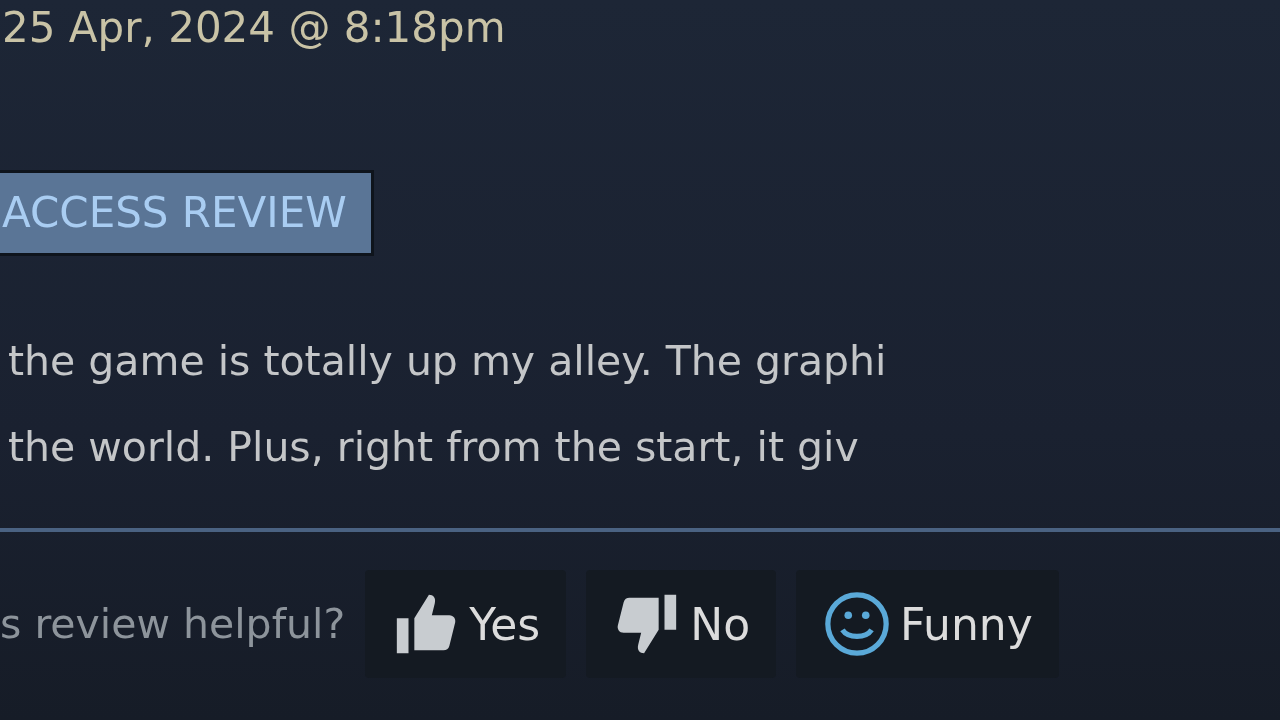 This screenshot has height=720, width=1280. I want to click on helpful-question: s review helpful?, so click(173, 624).